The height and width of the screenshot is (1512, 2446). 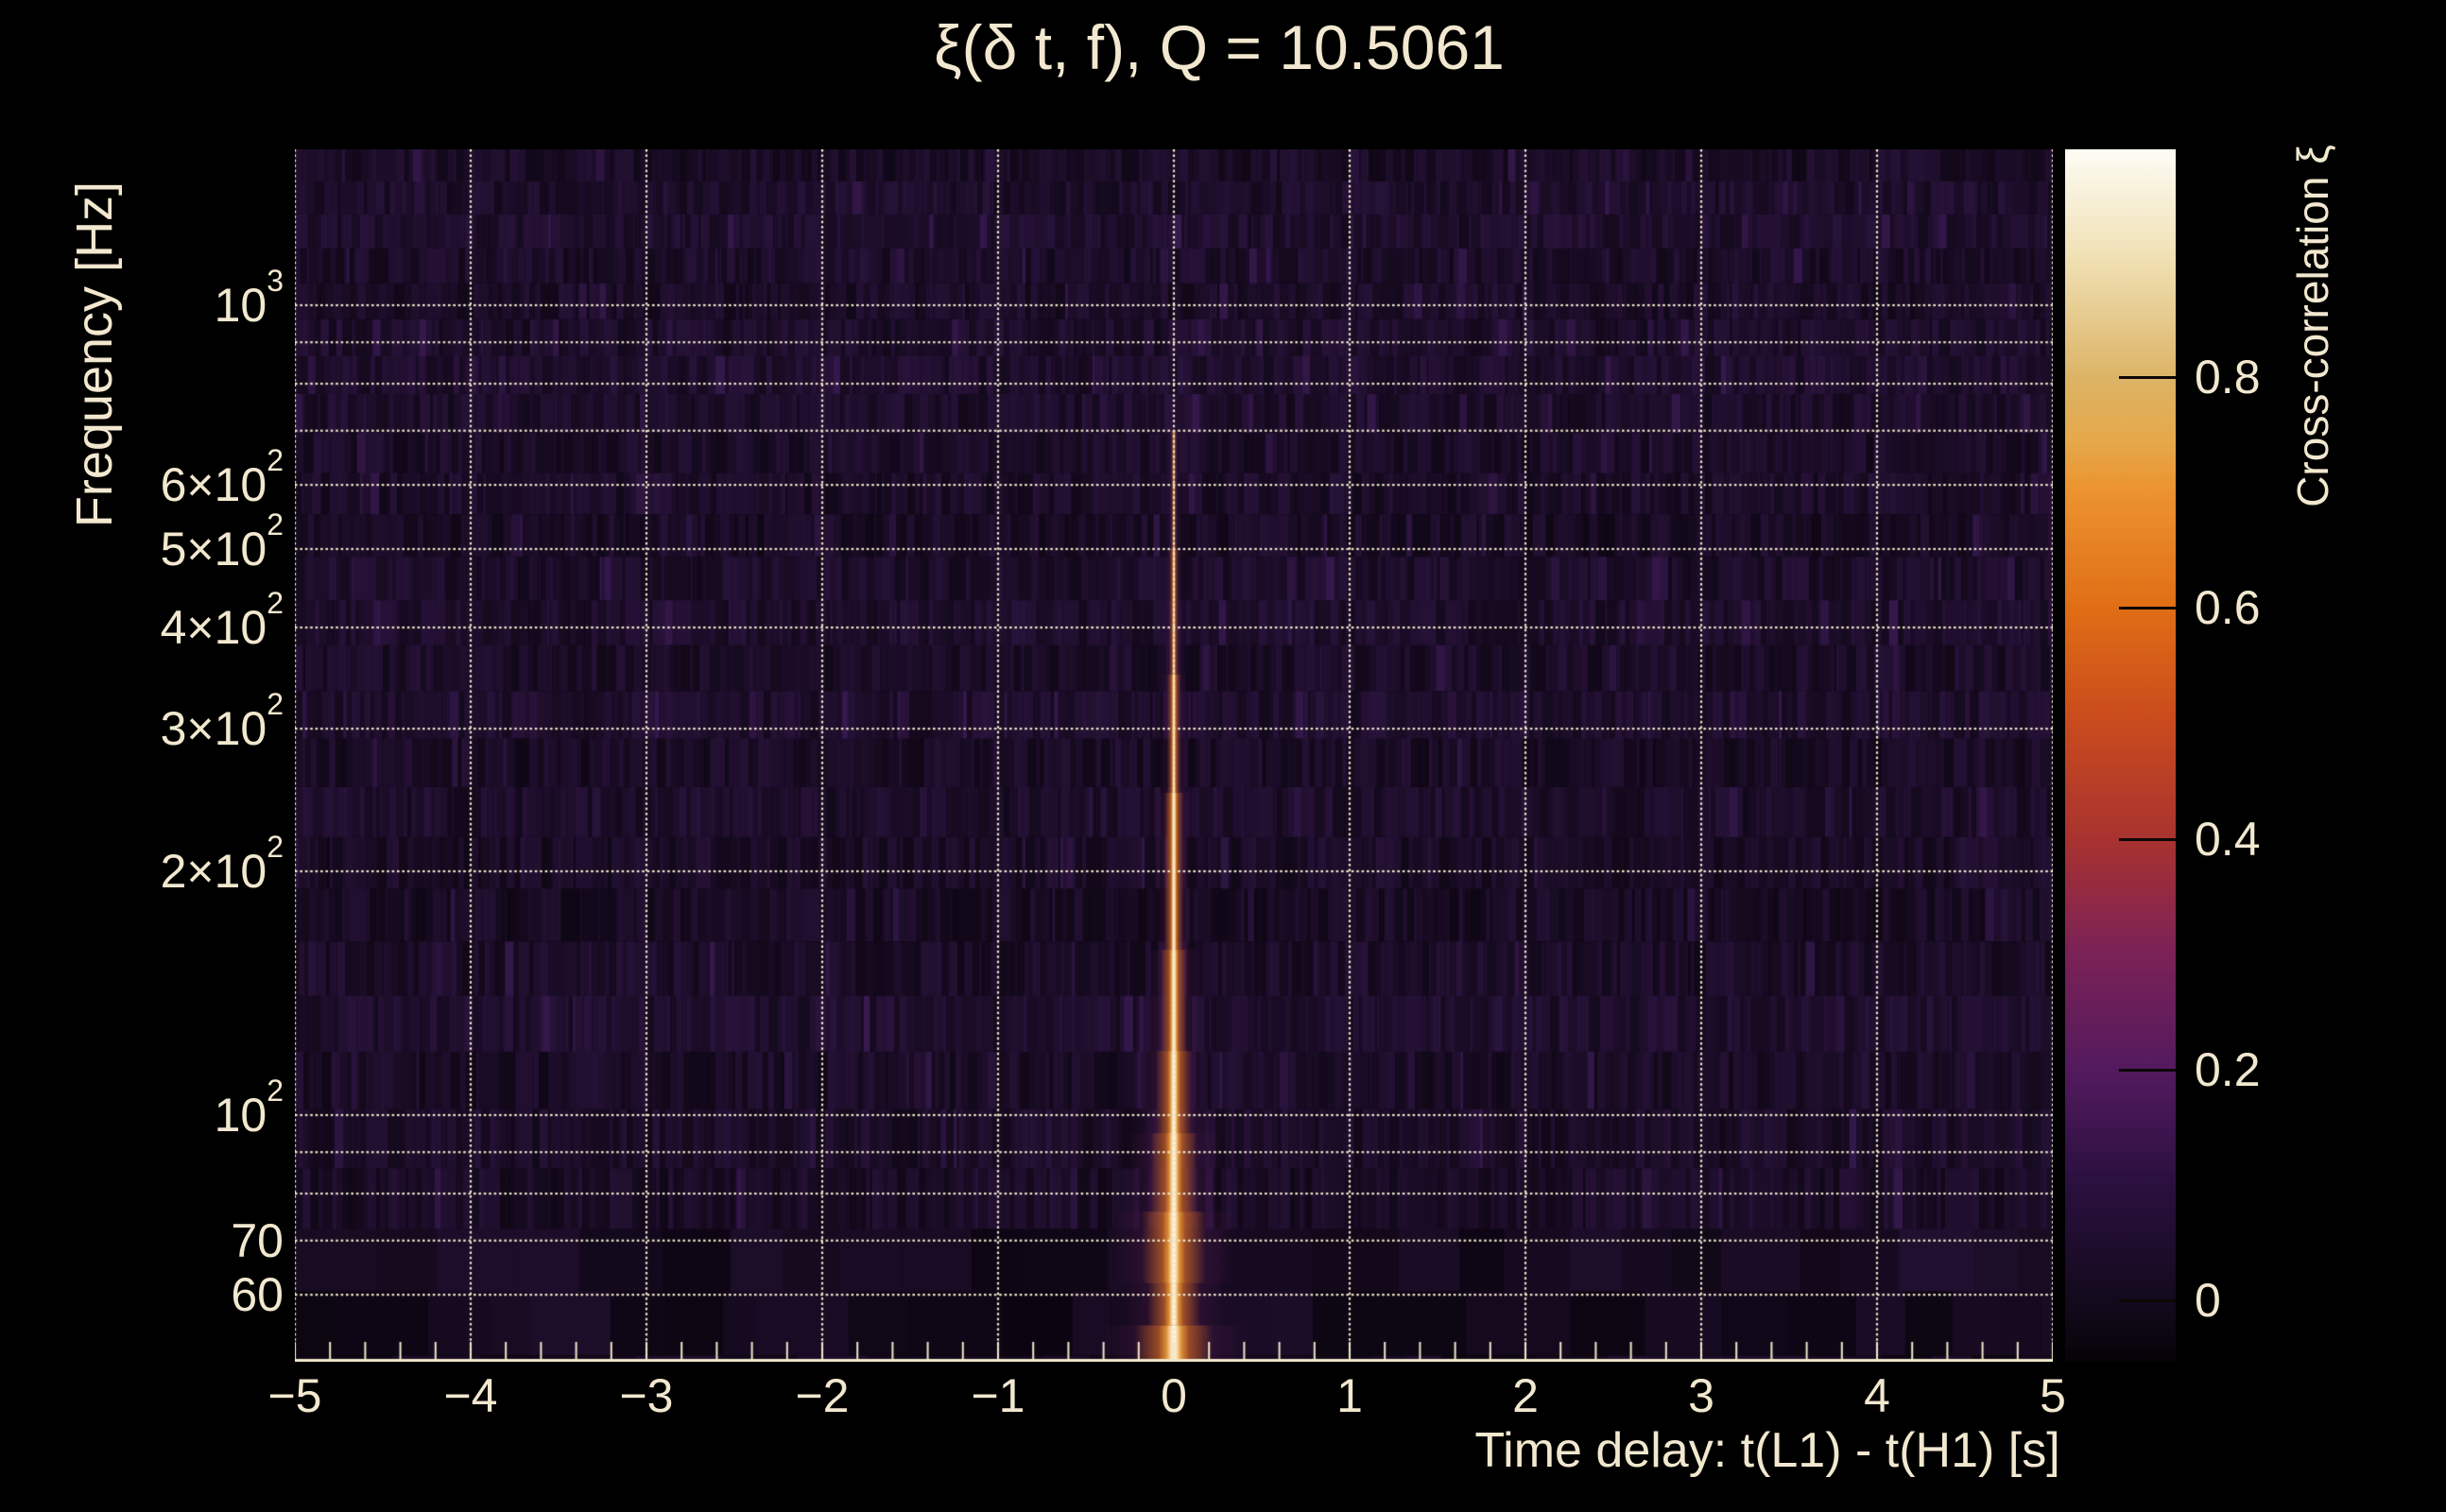 What do you see at coordinates (222, 721) in the screenshot?
I see `y-tick-label-300: 3×102` at bounding box center [222, 721].